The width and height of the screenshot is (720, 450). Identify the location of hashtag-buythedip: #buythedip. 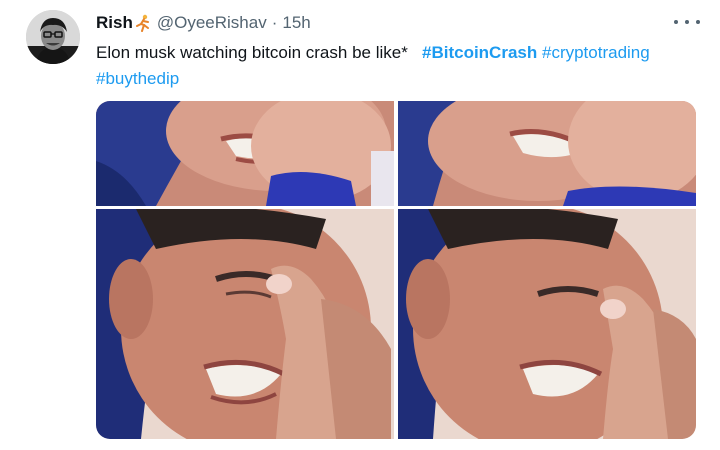
(137, 78).